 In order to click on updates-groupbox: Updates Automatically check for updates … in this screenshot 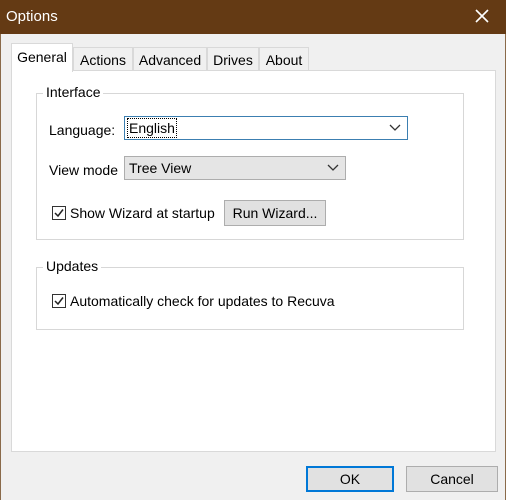, I will do `click(250, 294)`.